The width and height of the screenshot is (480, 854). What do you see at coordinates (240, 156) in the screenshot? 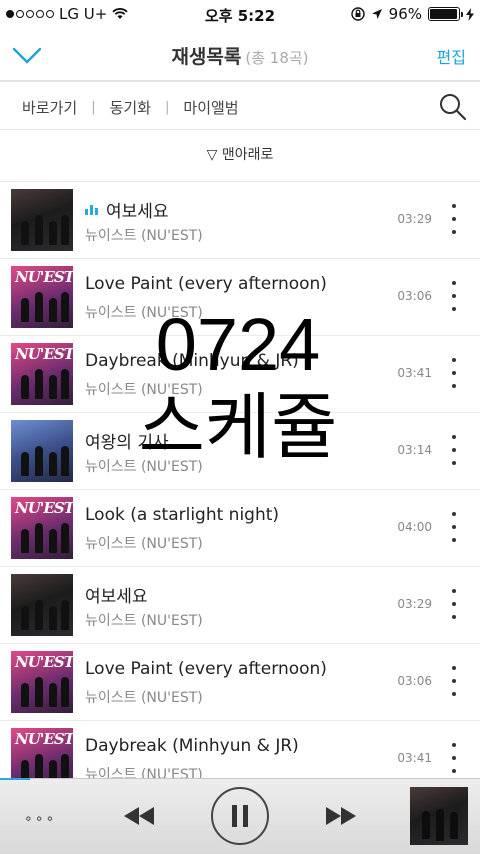
I see `scroll-to-bottom-button: ▽ 맨아래로` at bounding box center [240, 156].